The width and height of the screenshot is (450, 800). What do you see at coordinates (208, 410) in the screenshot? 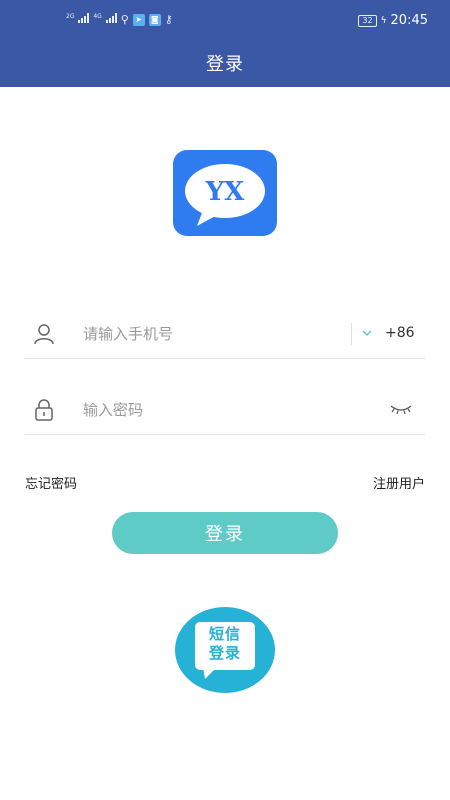
I see `password-input` at bounding box center [208, 410].